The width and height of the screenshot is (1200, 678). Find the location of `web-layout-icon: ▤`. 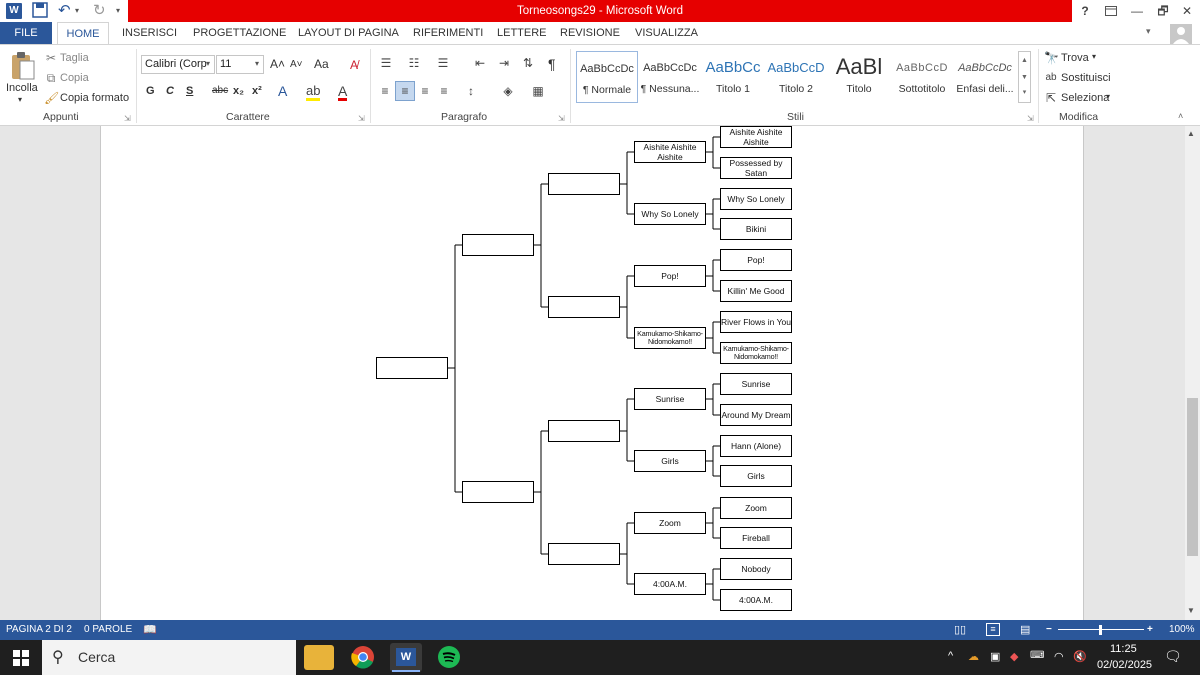

web-layout-icon: ▤ is located at coordinates (1025, 630).